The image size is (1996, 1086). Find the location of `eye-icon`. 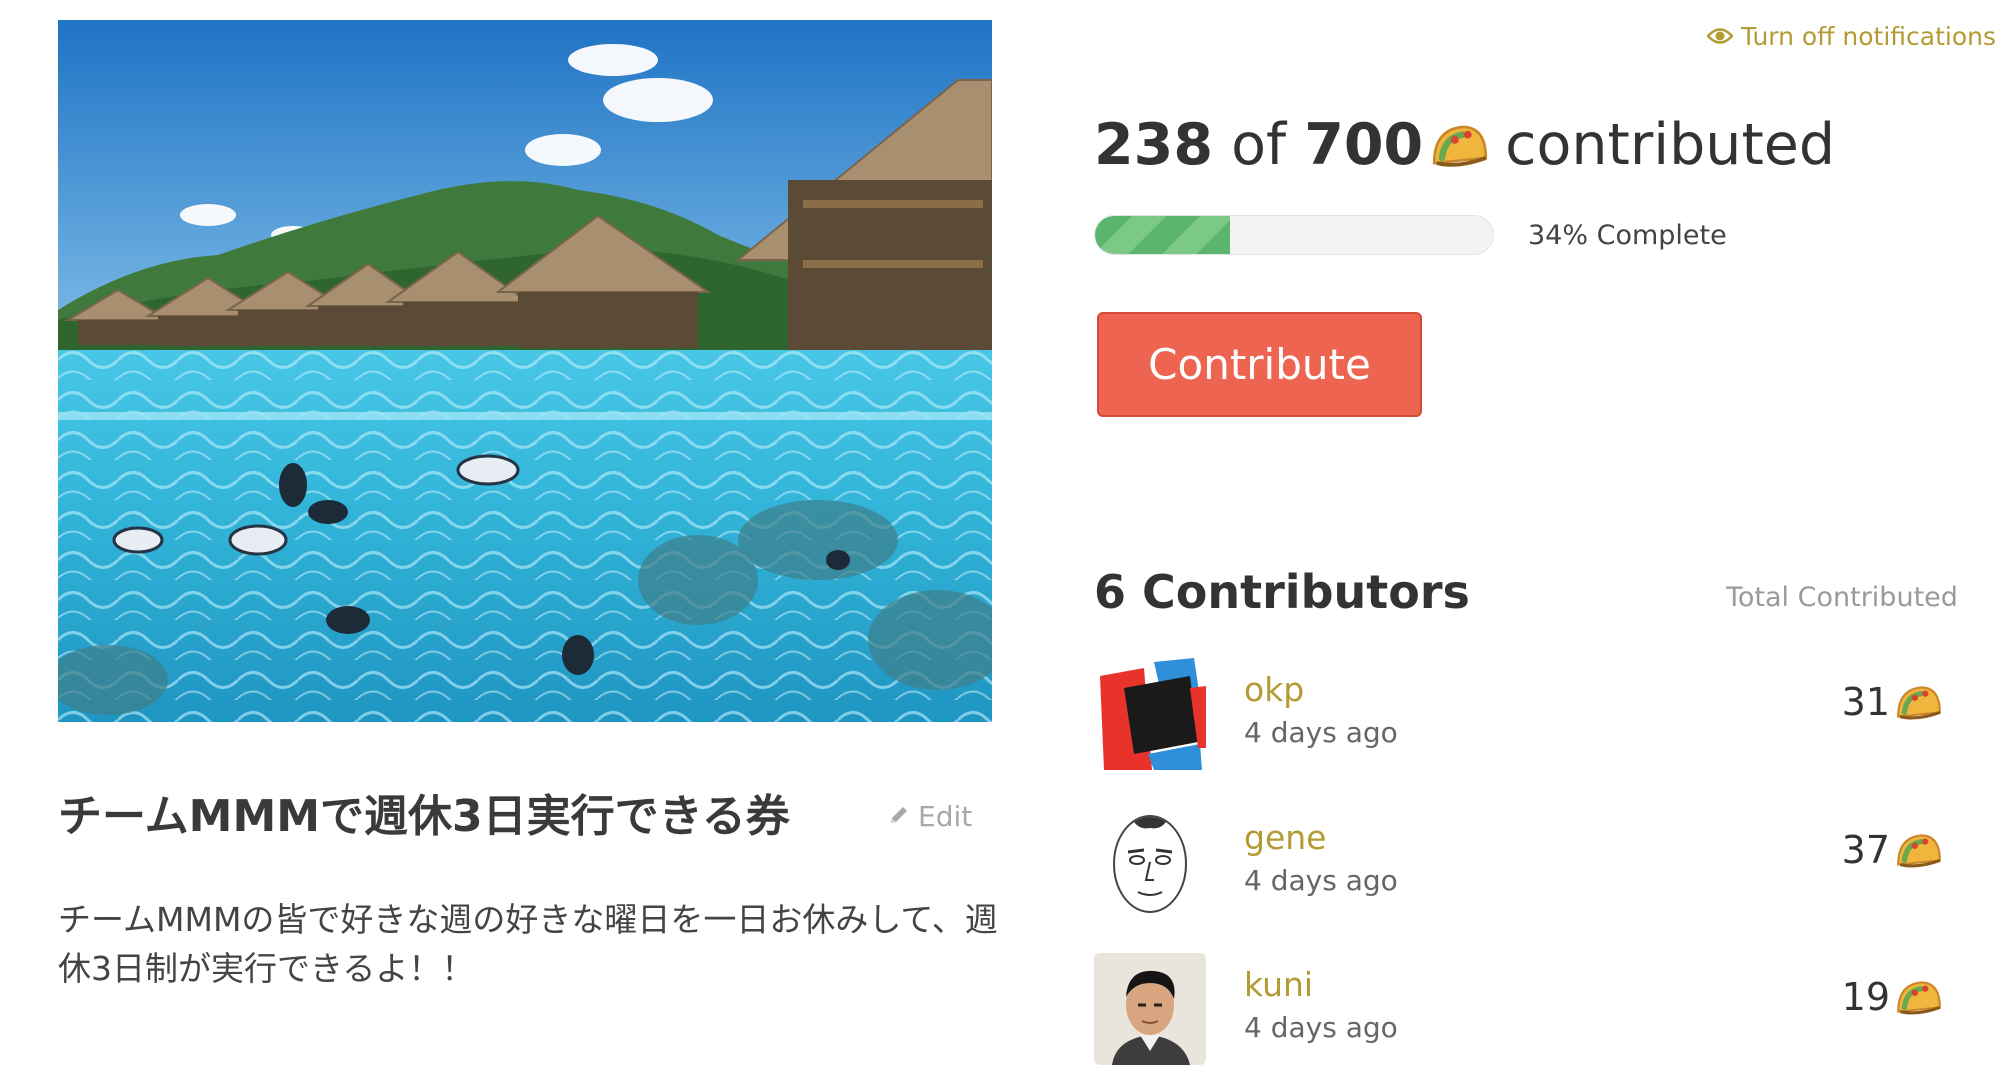

eye-icon is located at coordinates (1720, 36).